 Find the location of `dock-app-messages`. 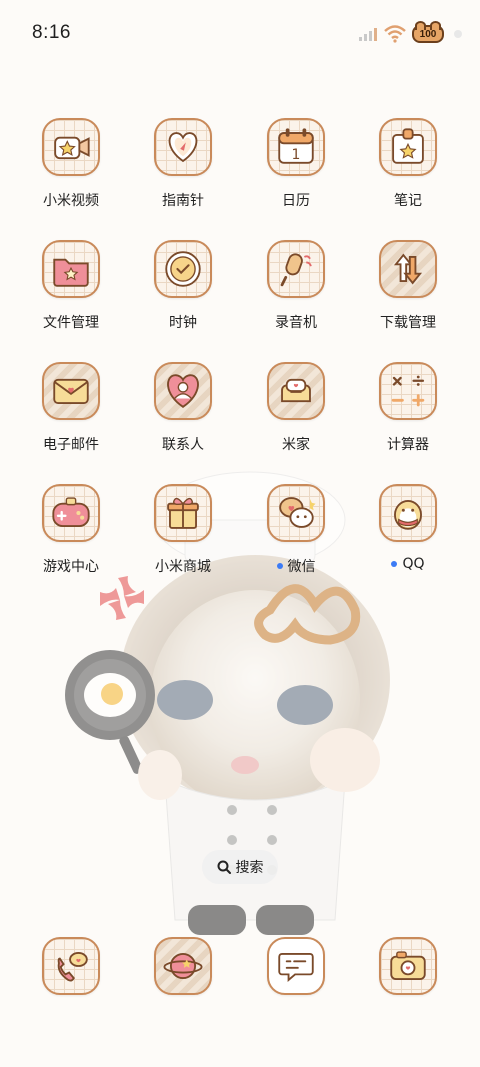

dock-app-messages is located at coordinates (296, 966).